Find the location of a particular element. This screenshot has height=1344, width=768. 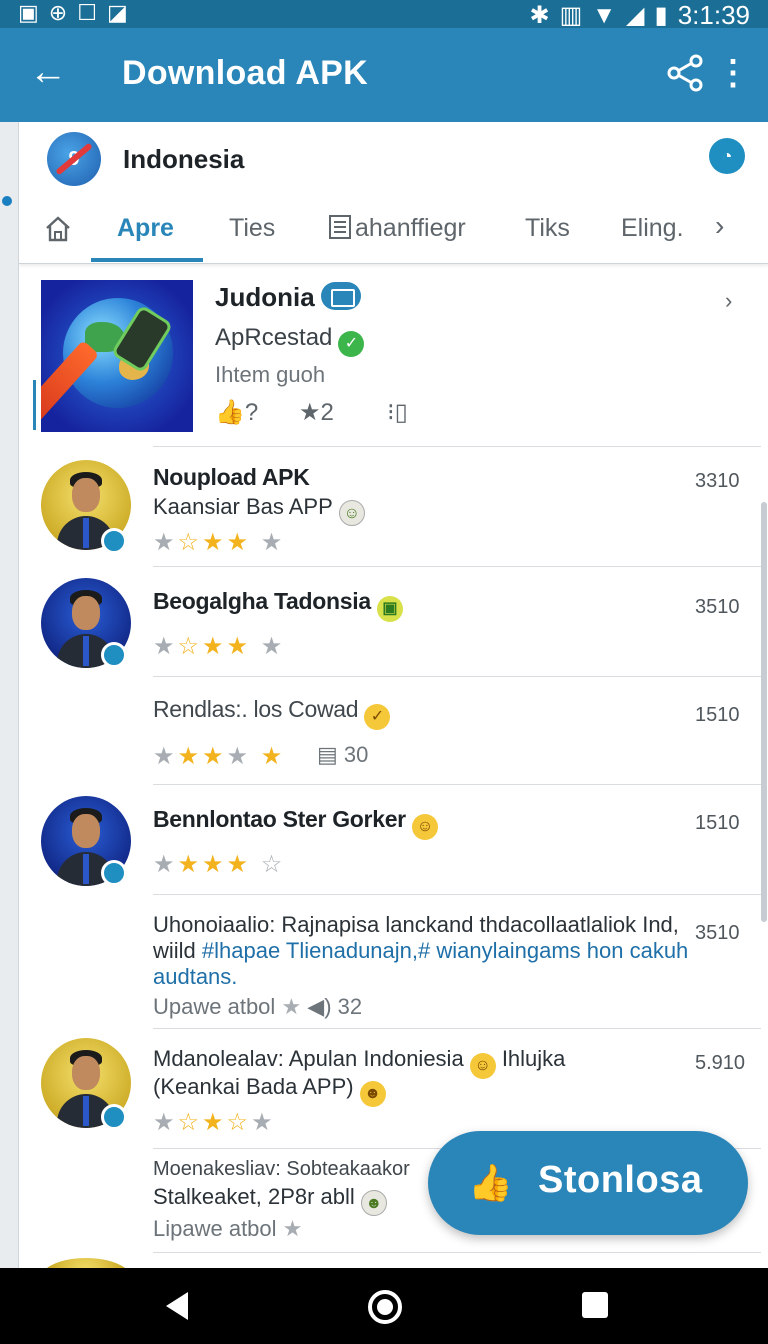

tag-icon: ◪ is located at coordinates (117, 12).